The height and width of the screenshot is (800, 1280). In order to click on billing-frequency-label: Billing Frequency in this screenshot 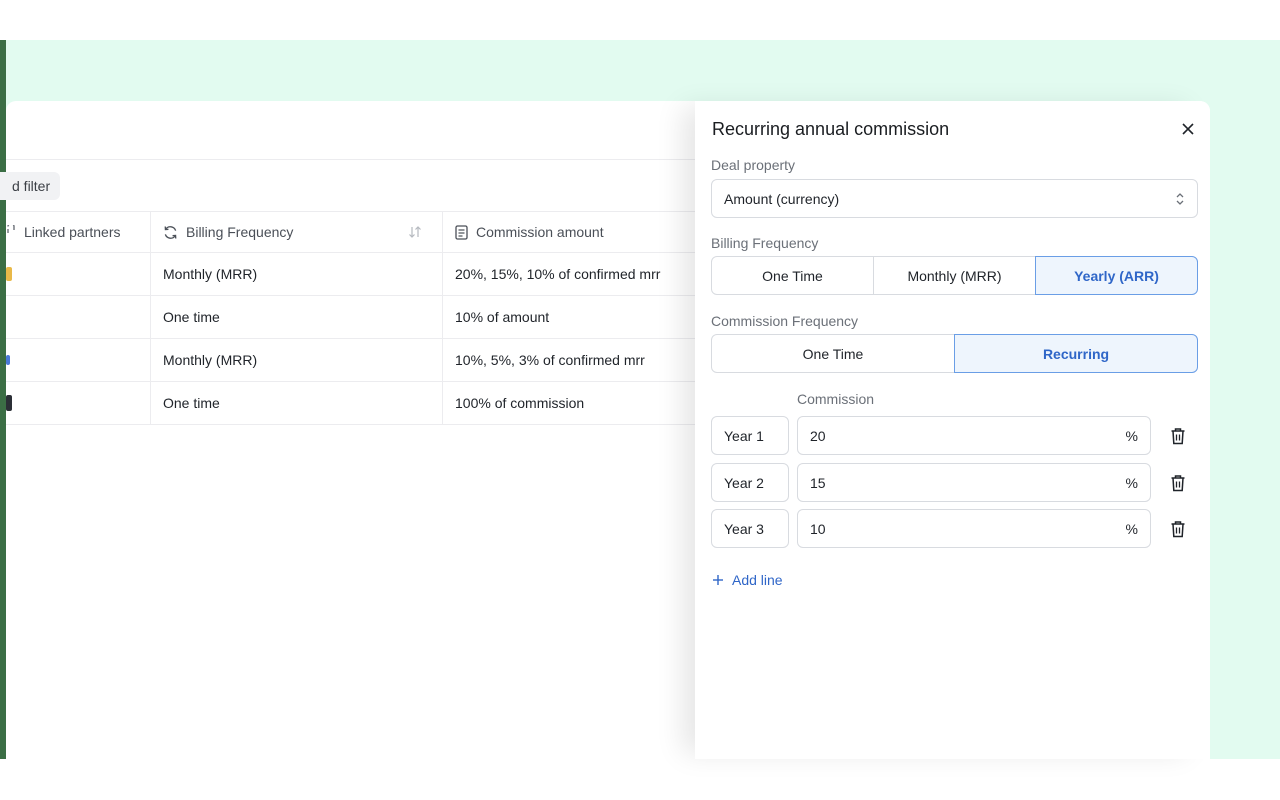, I will do `click(765, 243)`.